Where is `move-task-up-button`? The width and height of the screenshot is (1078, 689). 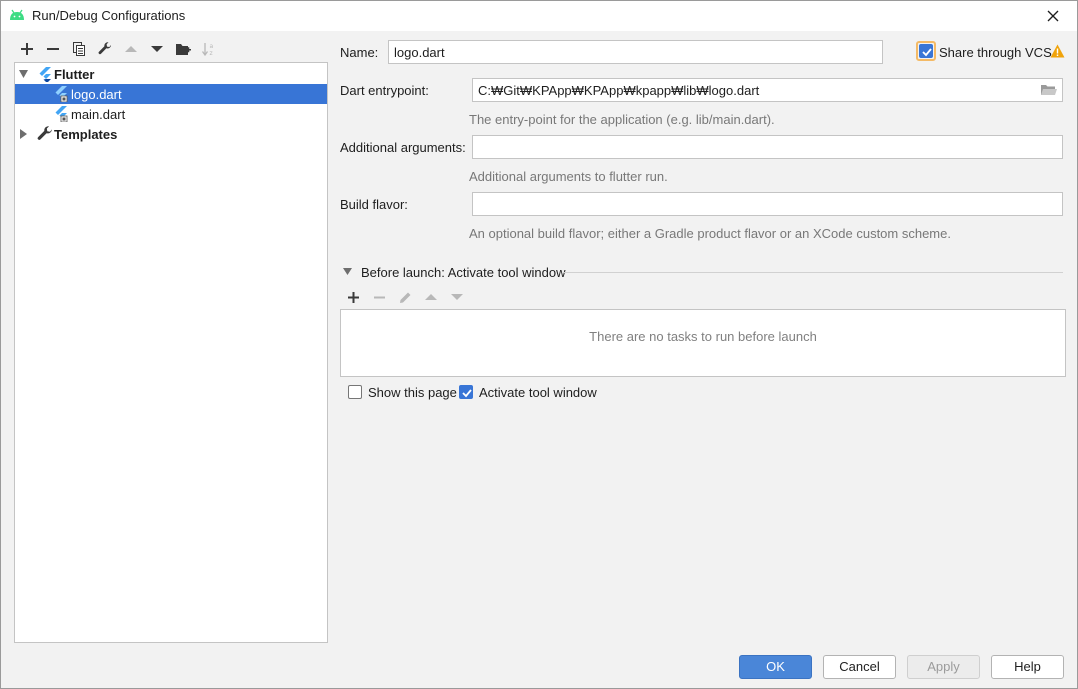 move-task-up-button is located at coordinates (431, 297).